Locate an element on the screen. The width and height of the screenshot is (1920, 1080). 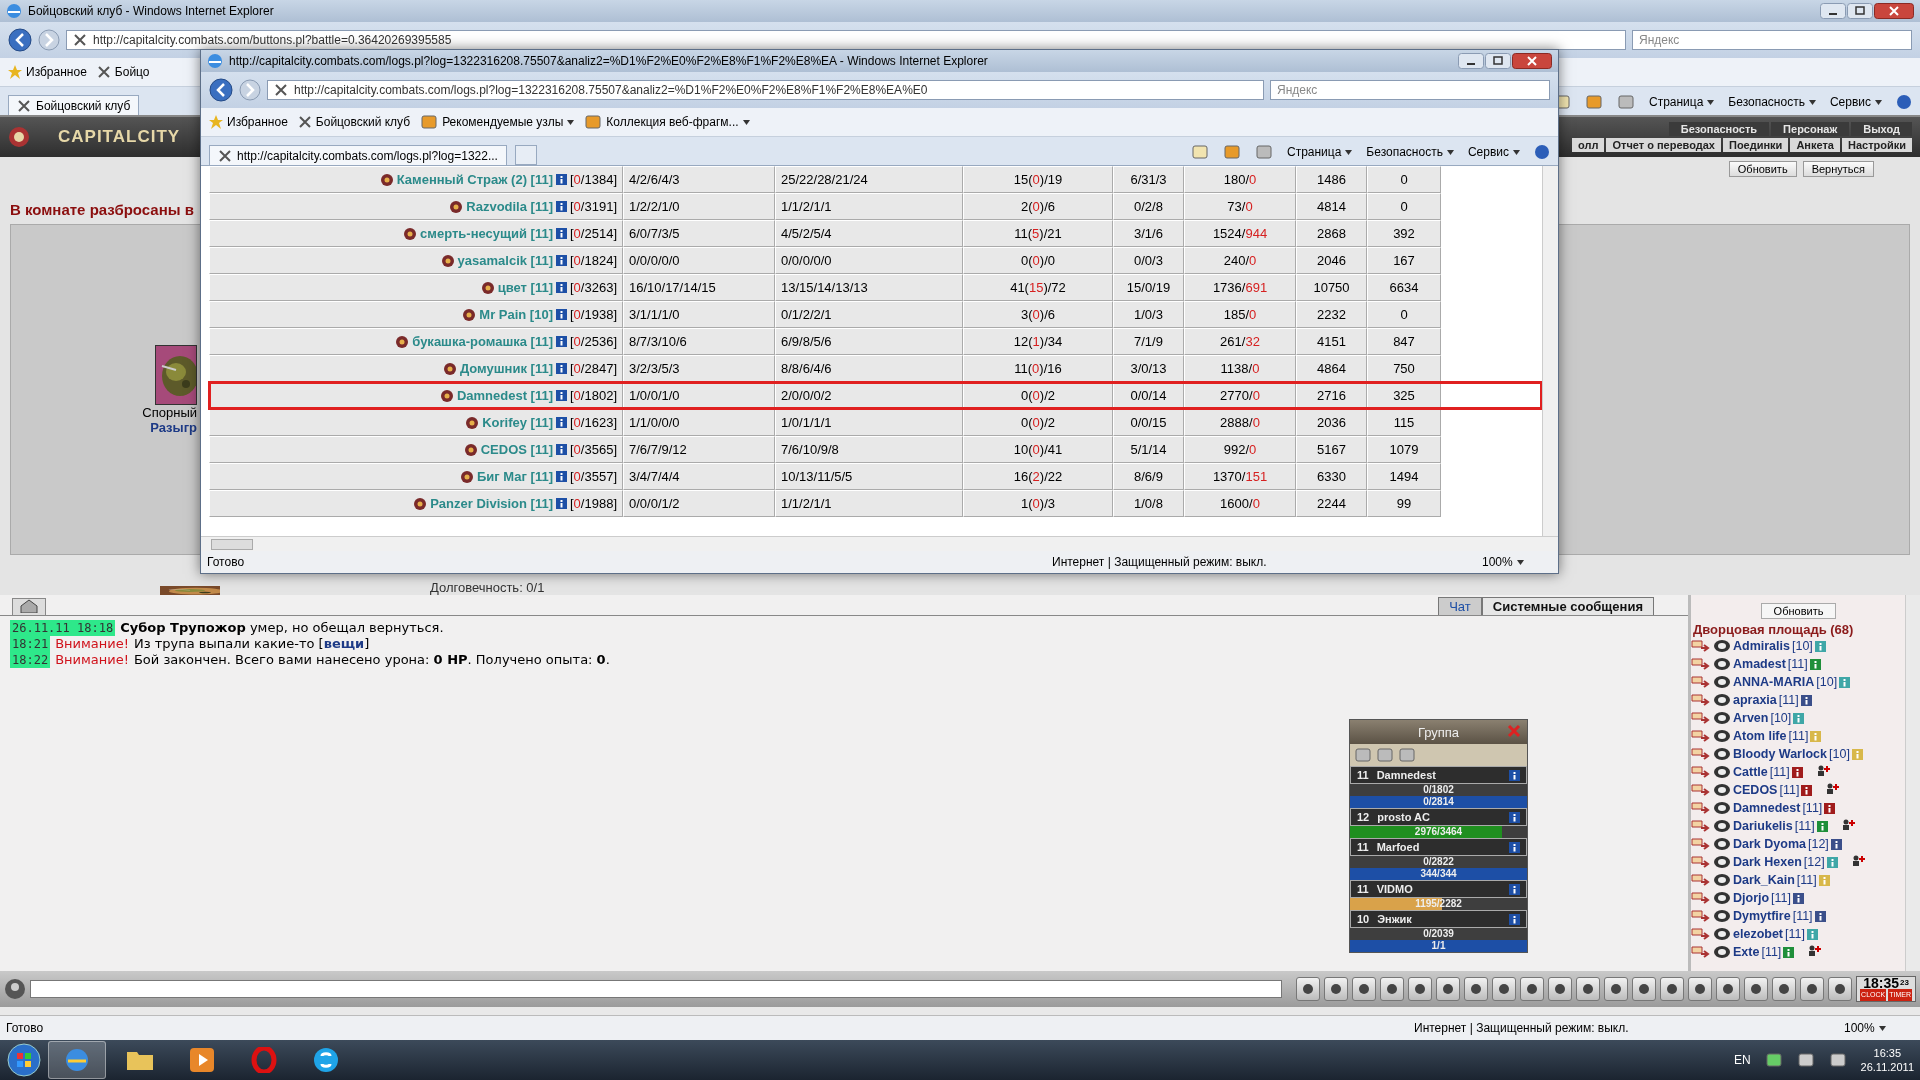
menu-link: Поединки is located at coordinates (1755, 145).